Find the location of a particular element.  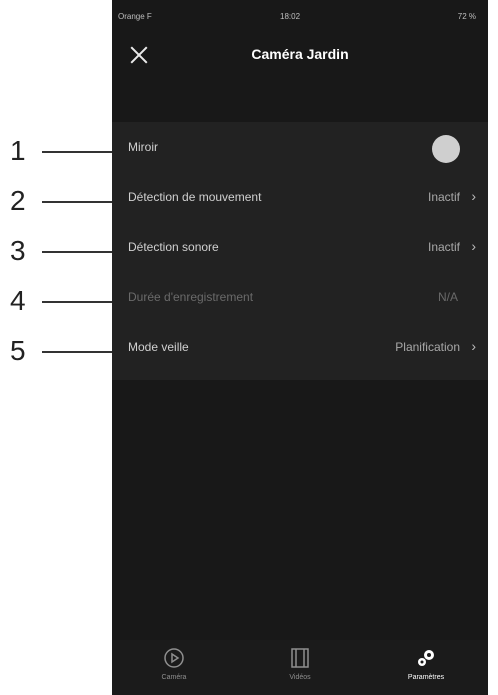

clock: 18:02 is located at coordinates (290, 16).